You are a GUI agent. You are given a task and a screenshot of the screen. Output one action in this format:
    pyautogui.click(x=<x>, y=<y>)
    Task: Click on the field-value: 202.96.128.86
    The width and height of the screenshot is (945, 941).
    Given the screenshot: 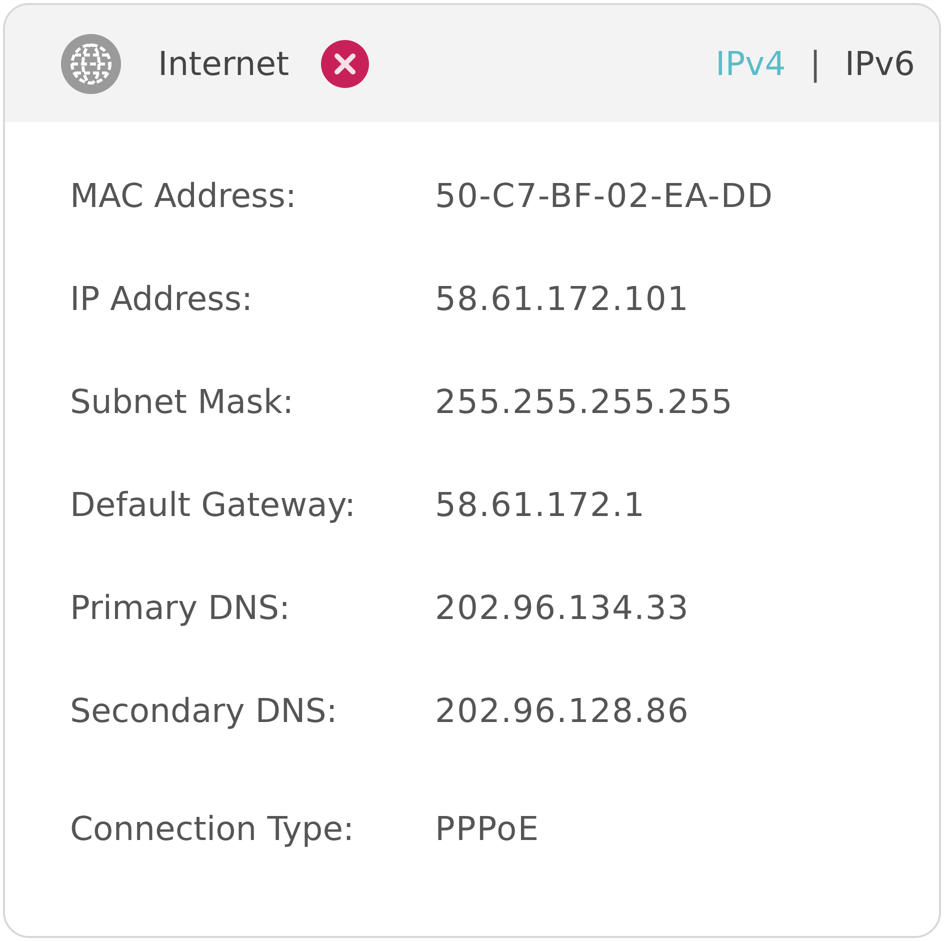 What is the action you would take?
    pyautogui.click(x=562, y=710)
    